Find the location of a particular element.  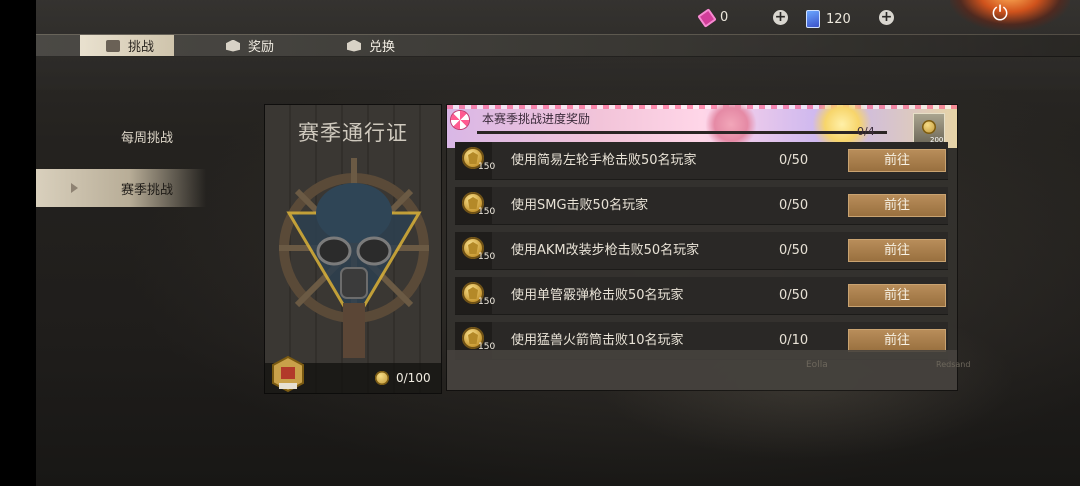

season-pass-title: 赛季通行证 is located at coordinates (353, 133).